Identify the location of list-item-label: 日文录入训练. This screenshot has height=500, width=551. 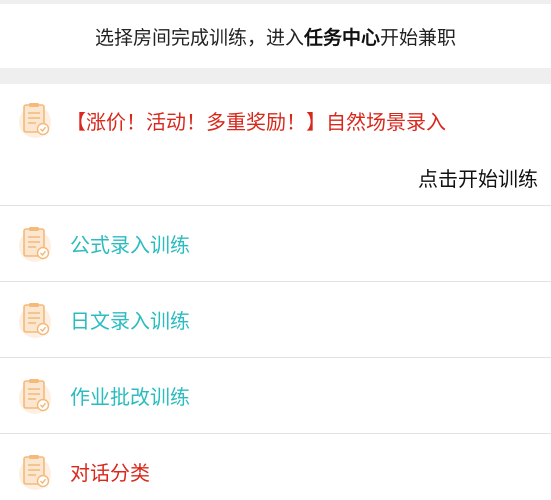
(130, 321).